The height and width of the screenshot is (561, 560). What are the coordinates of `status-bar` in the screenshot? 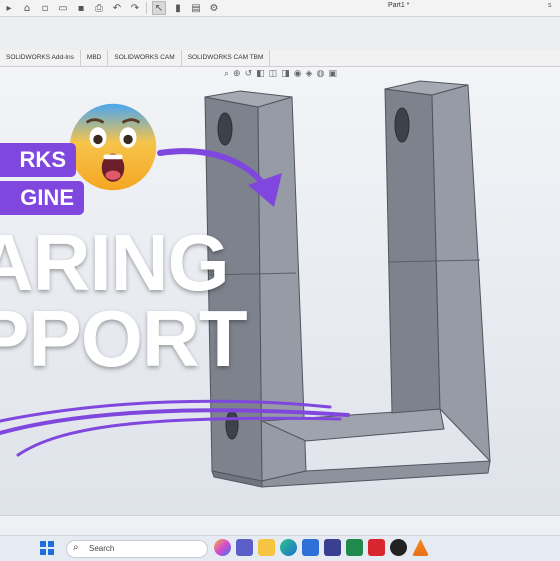 It's located at (280, 525).